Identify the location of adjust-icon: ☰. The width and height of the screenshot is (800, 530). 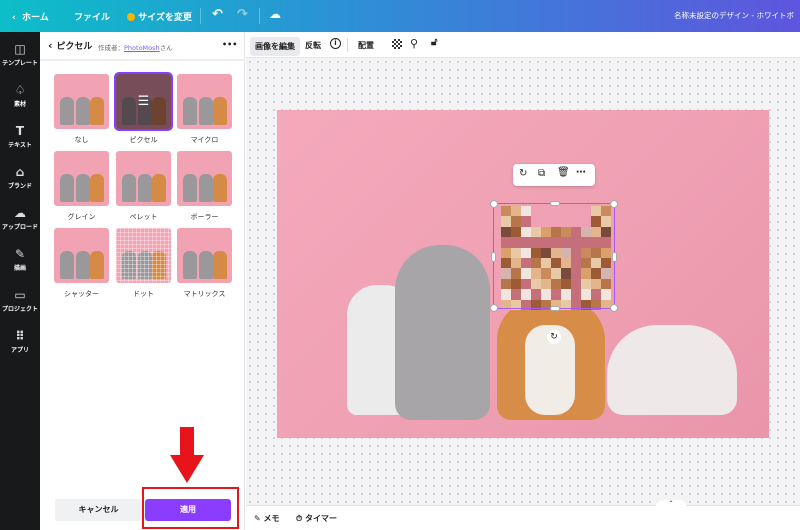
(143, 101).